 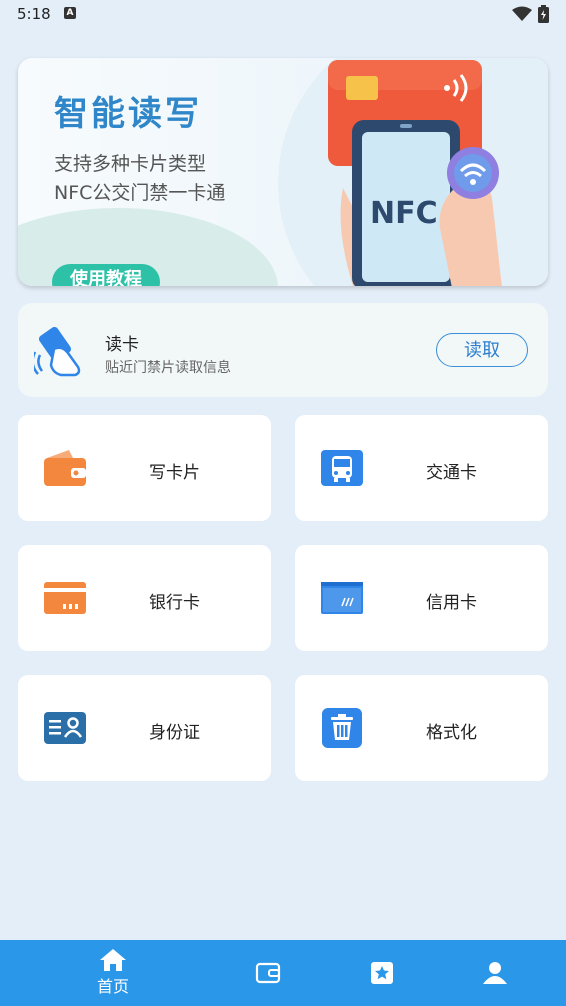 I want to click on banner-title: 智能读写, so click(x=128, y=114).